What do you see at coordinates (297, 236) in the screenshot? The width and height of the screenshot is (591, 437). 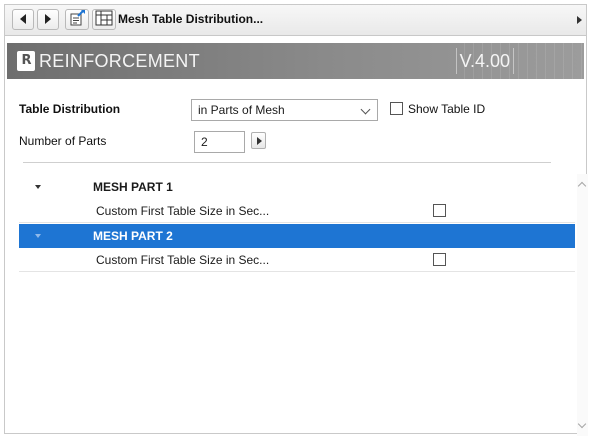 I see `group-row-mesh-part-2: MESH PART 2` at bounding box center [297, 236].